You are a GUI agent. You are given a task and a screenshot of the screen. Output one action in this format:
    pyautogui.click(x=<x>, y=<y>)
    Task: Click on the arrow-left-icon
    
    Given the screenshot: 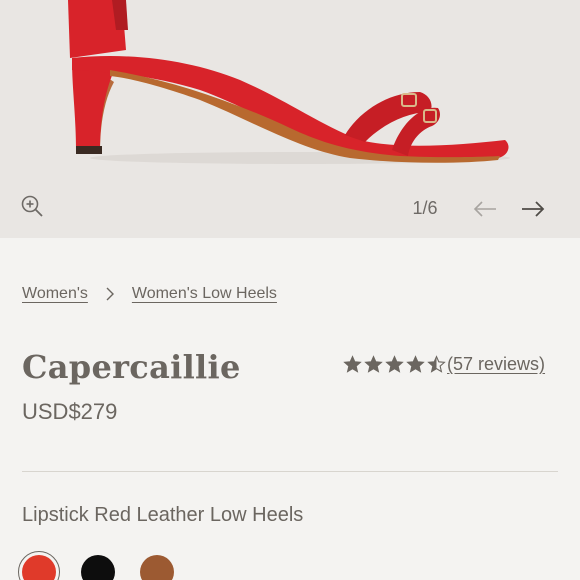 What is the action you would take?
    pyautogui.click(x=485, y=209)
    